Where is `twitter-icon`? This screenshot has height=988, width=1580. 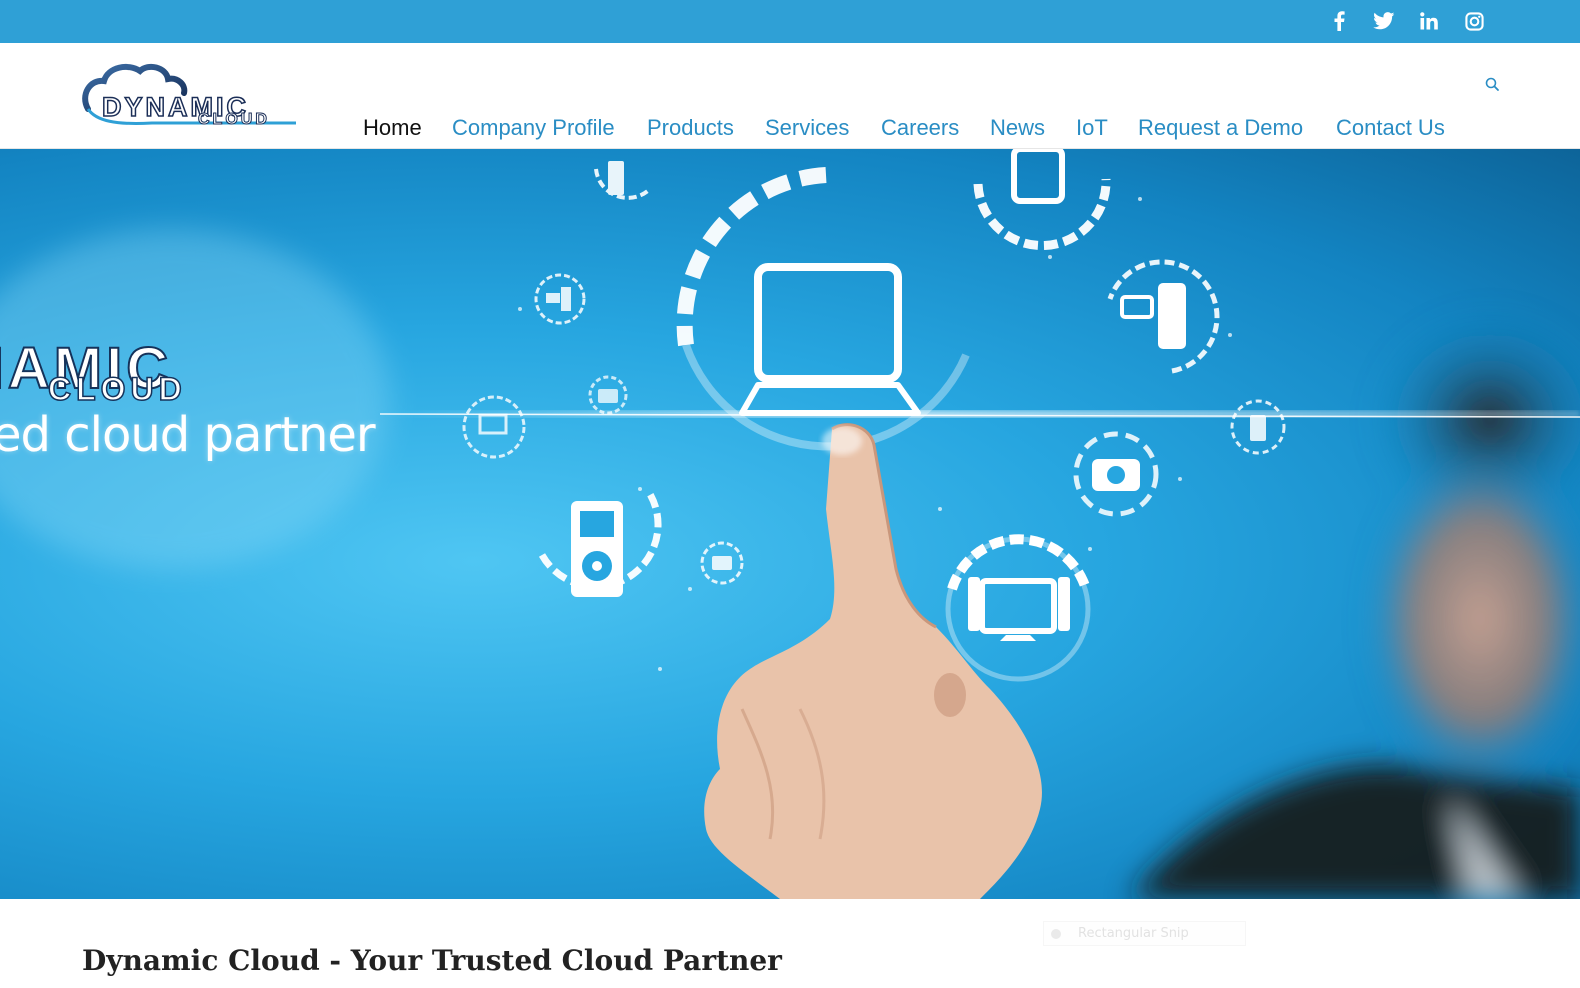 twitter-icon is located at coordinates (1384, 21).